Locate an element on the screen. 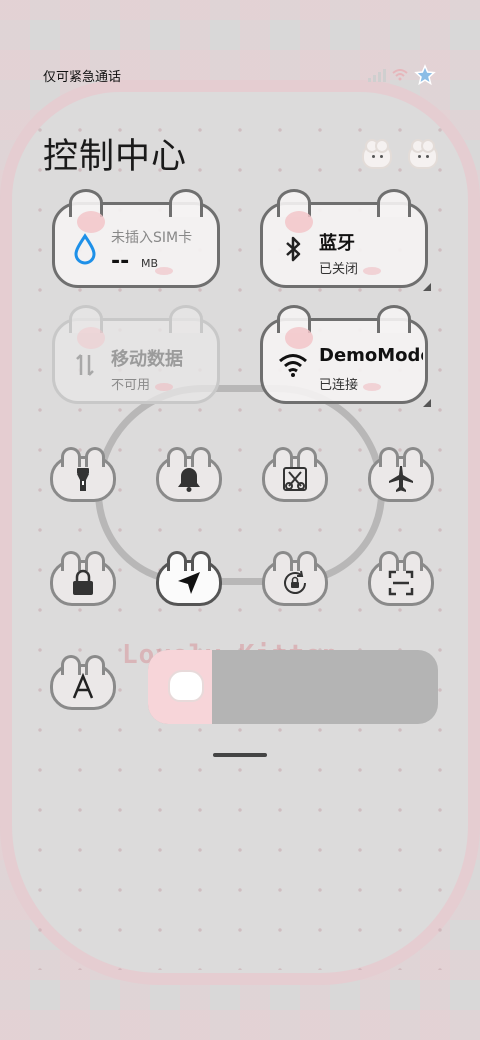 The width and height of the screenshot is (480, 1040). rotate-lock-icon is located at coordinates (295, 582).